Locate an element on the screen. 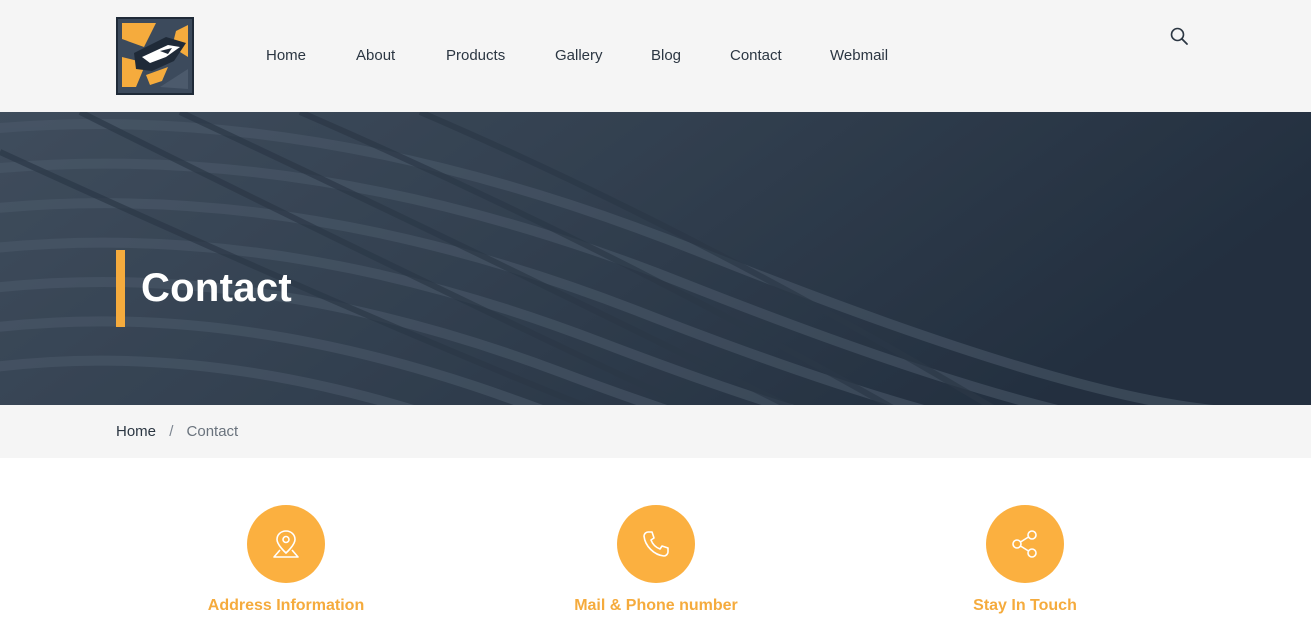 This screenshot has width=1311, height=625. info-card-address: Address Information is located at coordinates (286, 560).